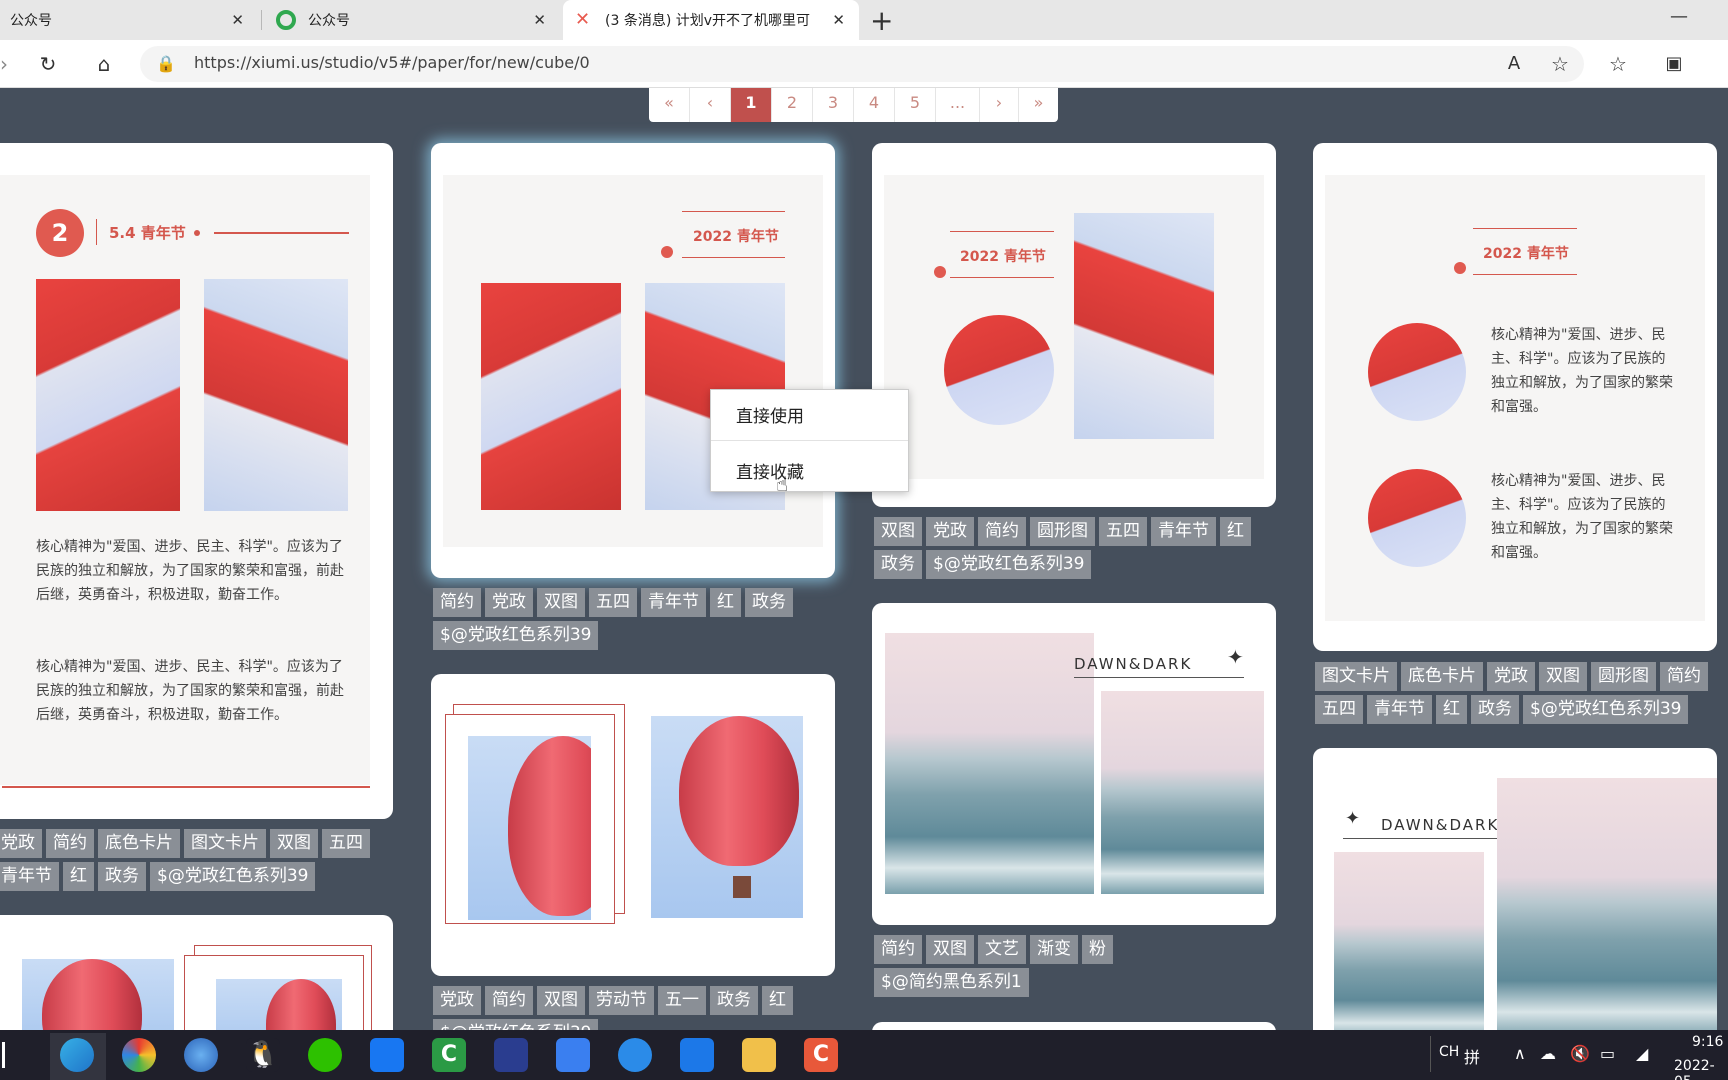  I want to click on lock-icon: 🔒, so click(166, 64).